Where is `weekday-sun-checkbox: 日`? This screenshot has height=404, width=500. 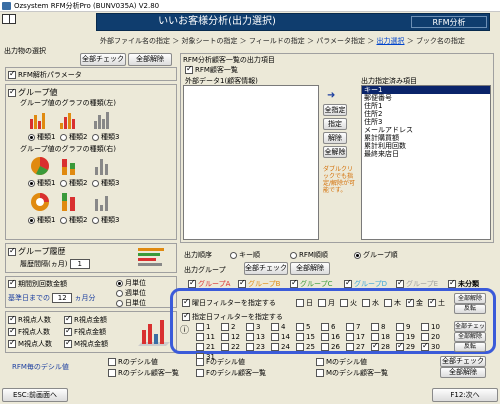 weekday-sun-checkbox: 日 is located at coordinates (304, 303).